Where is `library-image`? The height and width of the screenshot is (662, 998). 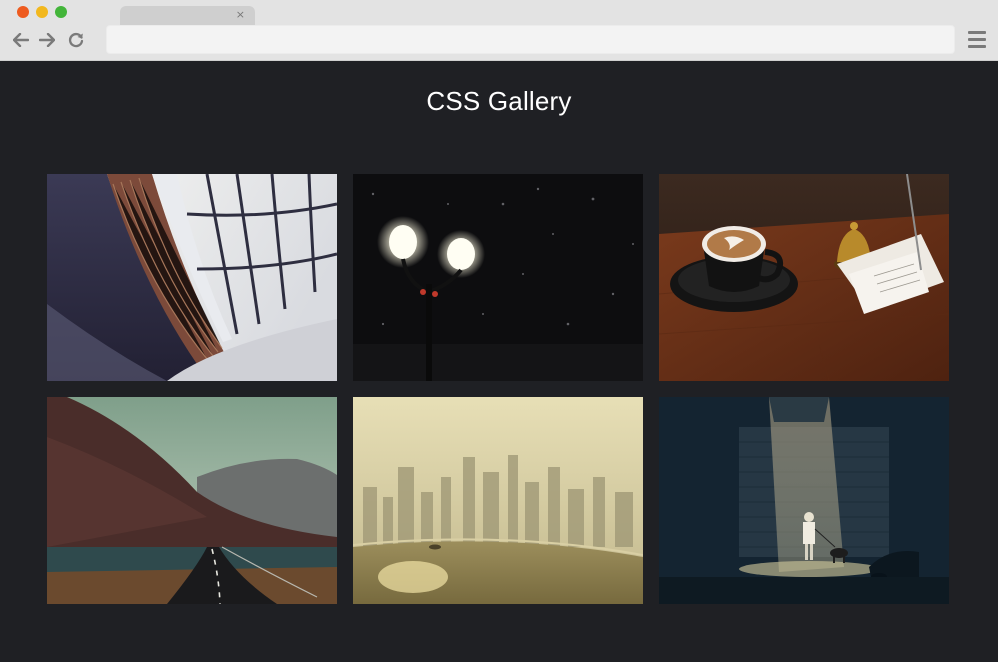 library-image is located at coordinates (192, 277).